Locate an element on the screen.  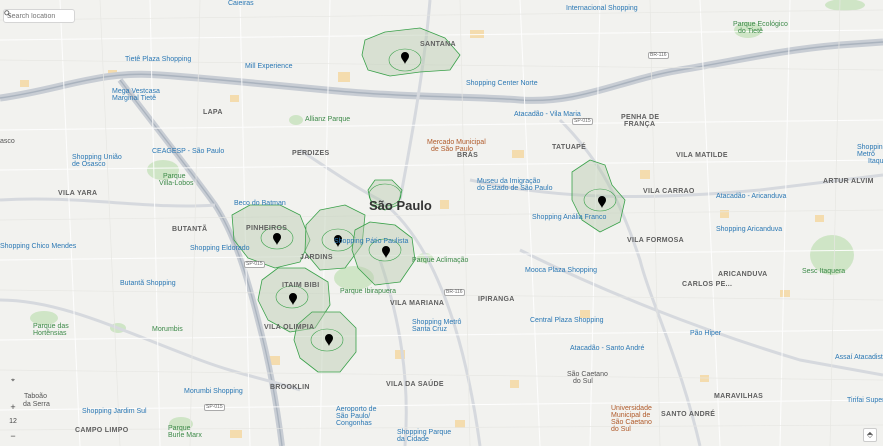
map-label: Congonhas is located at coordinates (354, 423).